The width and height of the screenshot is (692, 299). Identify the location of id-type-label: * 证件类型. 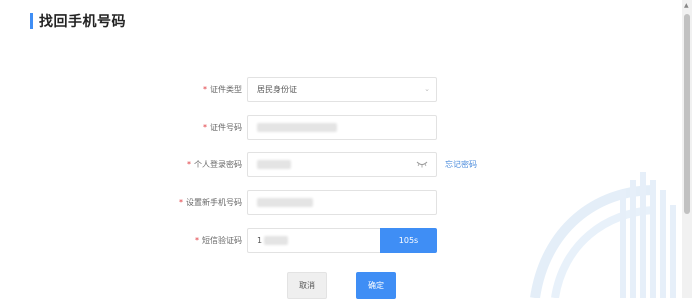
(222, 89).